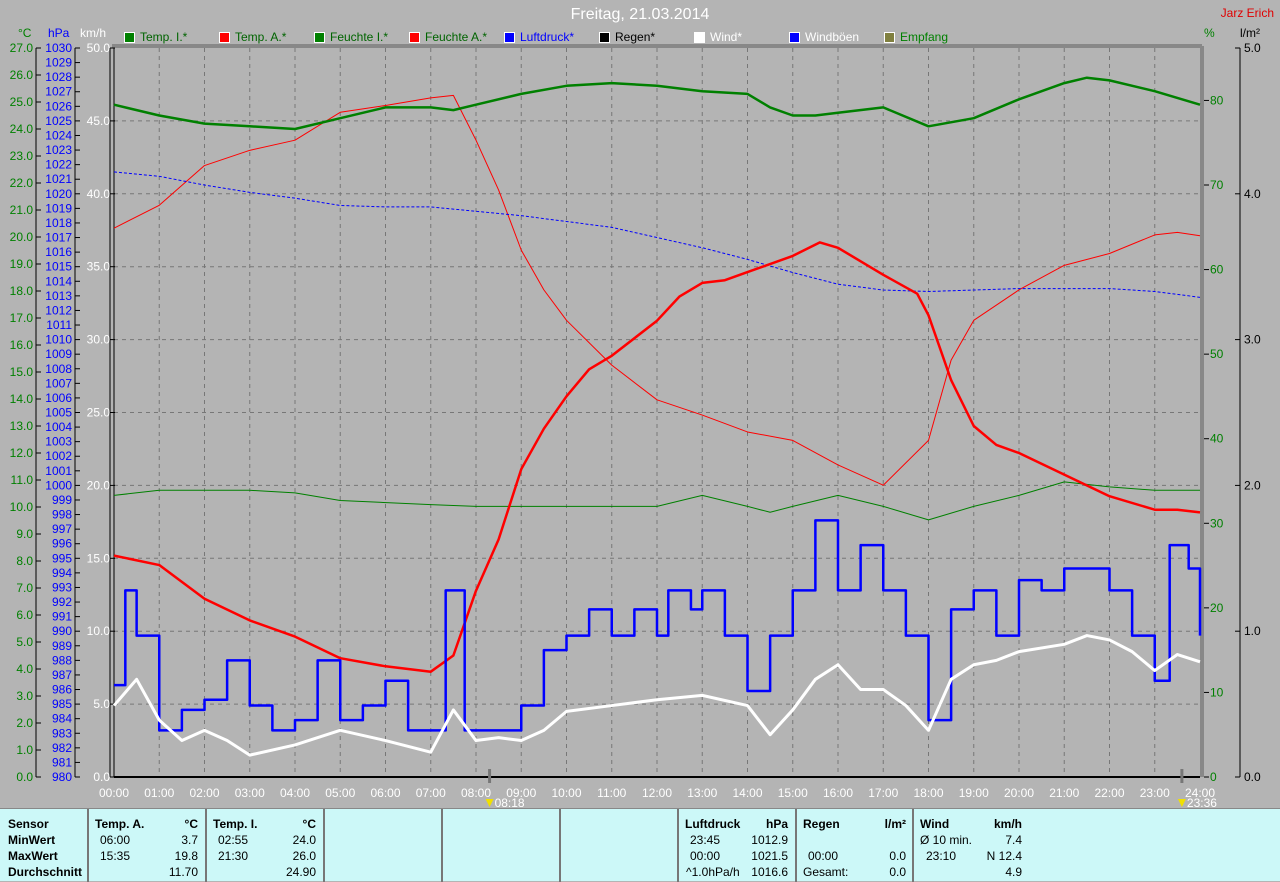 This screenshot has width=1280, height=882. What do you see at coordinates (1217, 439) in the screenshot?
I see `humidity-tick-label: 40` at bounding box center [1217, 439].